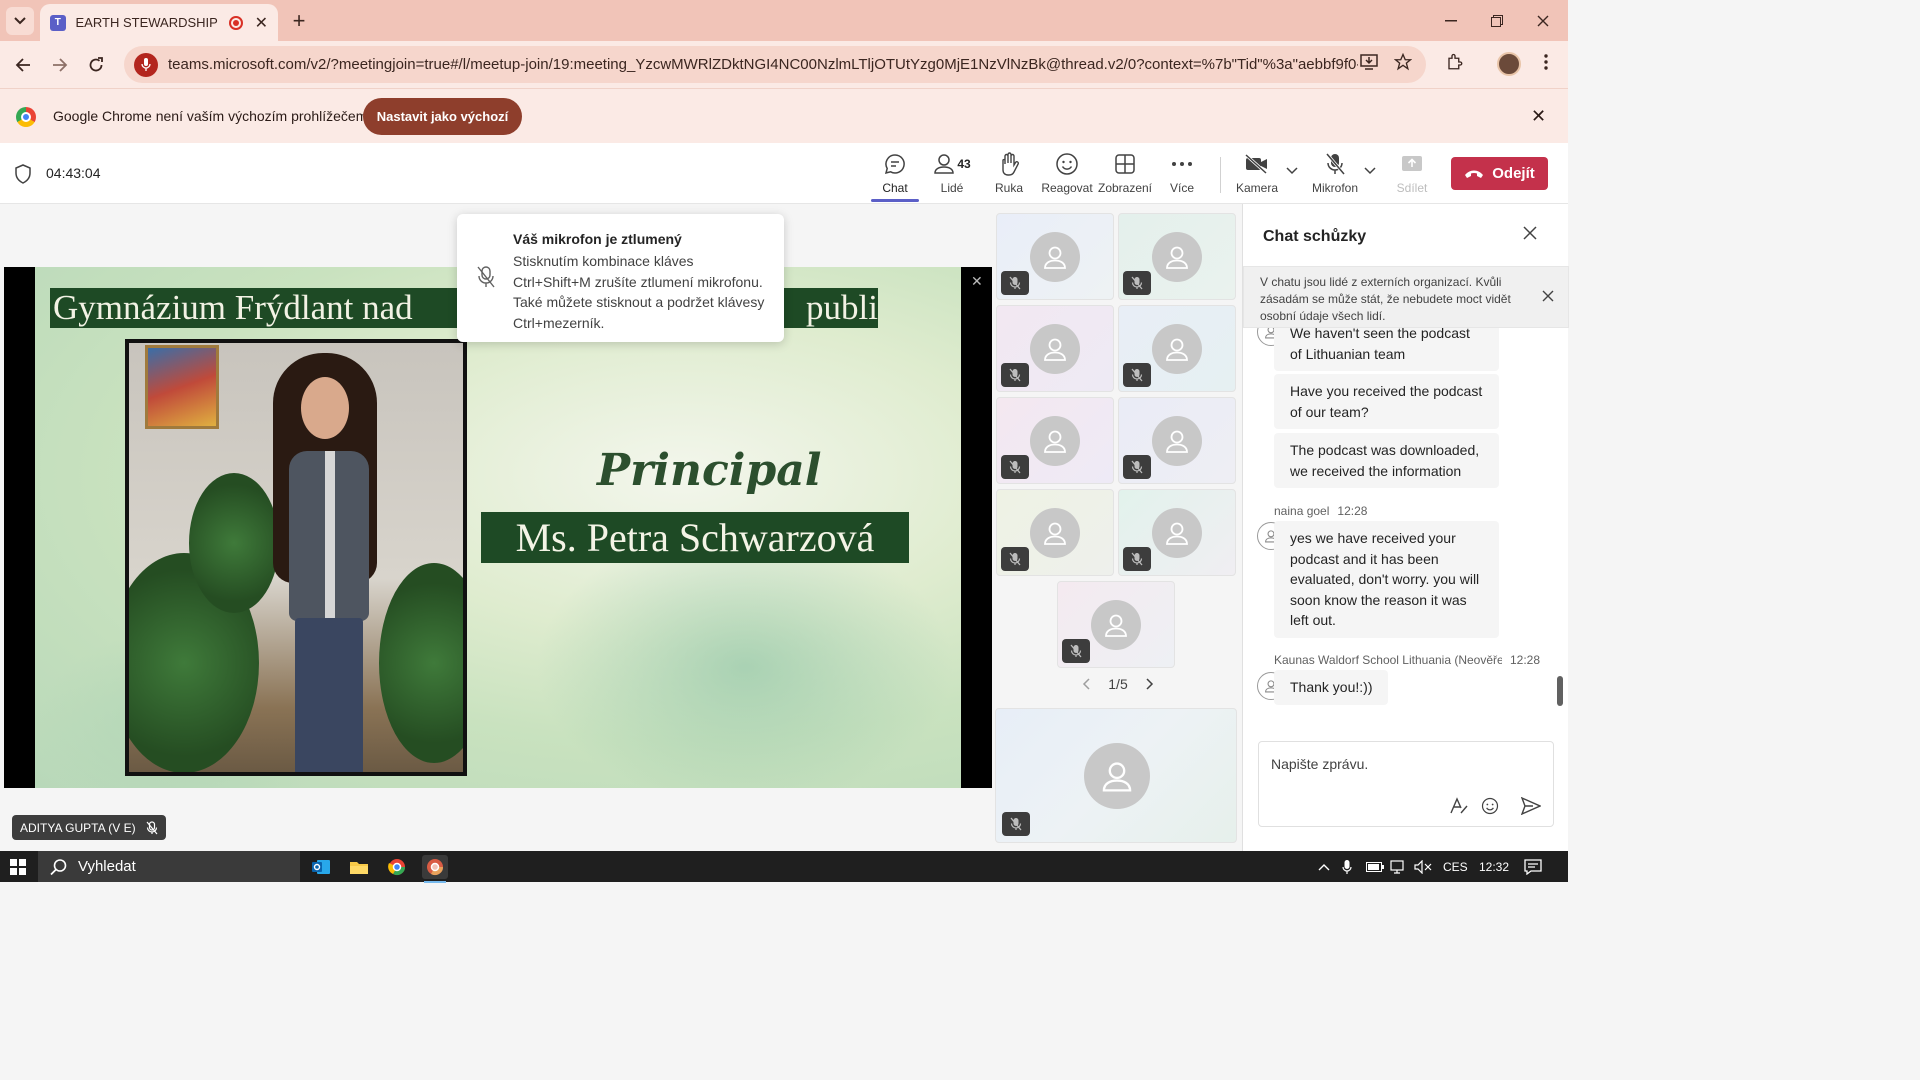 The width and height of the screenshot is (1920, 1080). I want to click on chat-button: Chat, so click(895, 176).